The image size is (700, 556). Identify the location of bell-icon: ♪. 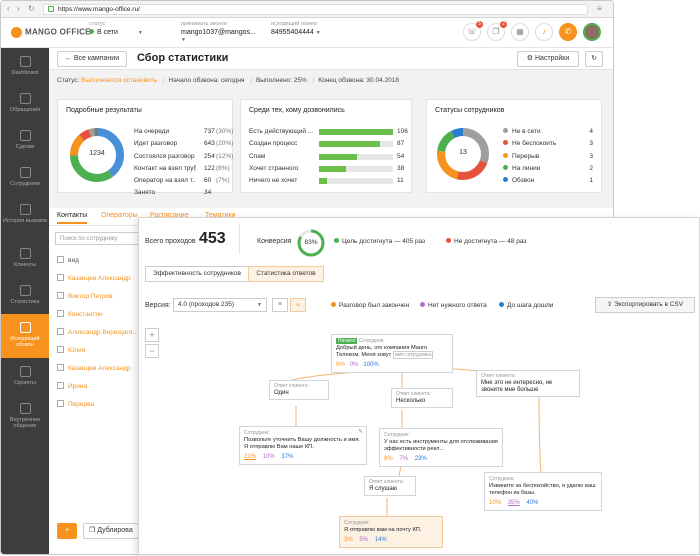
(544, 32).